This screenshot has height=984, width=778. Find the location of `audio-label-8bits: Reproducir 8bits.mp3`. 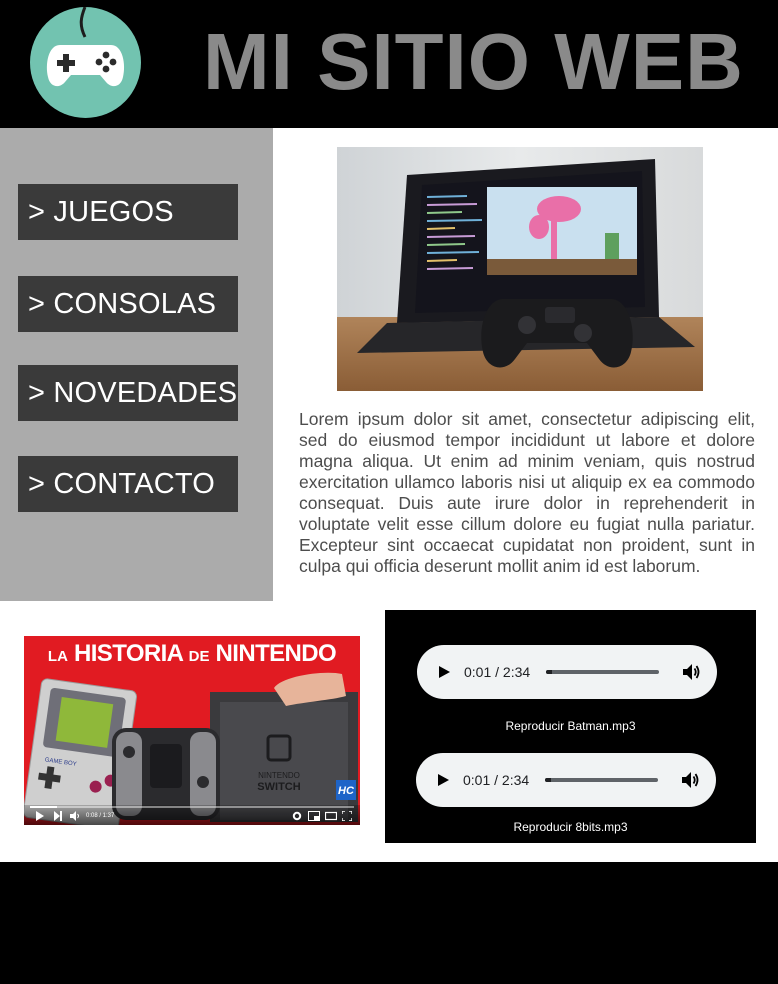

audio-label-8bits: Reproducir 8bits.mp3 is located at coordinates (570, 827).